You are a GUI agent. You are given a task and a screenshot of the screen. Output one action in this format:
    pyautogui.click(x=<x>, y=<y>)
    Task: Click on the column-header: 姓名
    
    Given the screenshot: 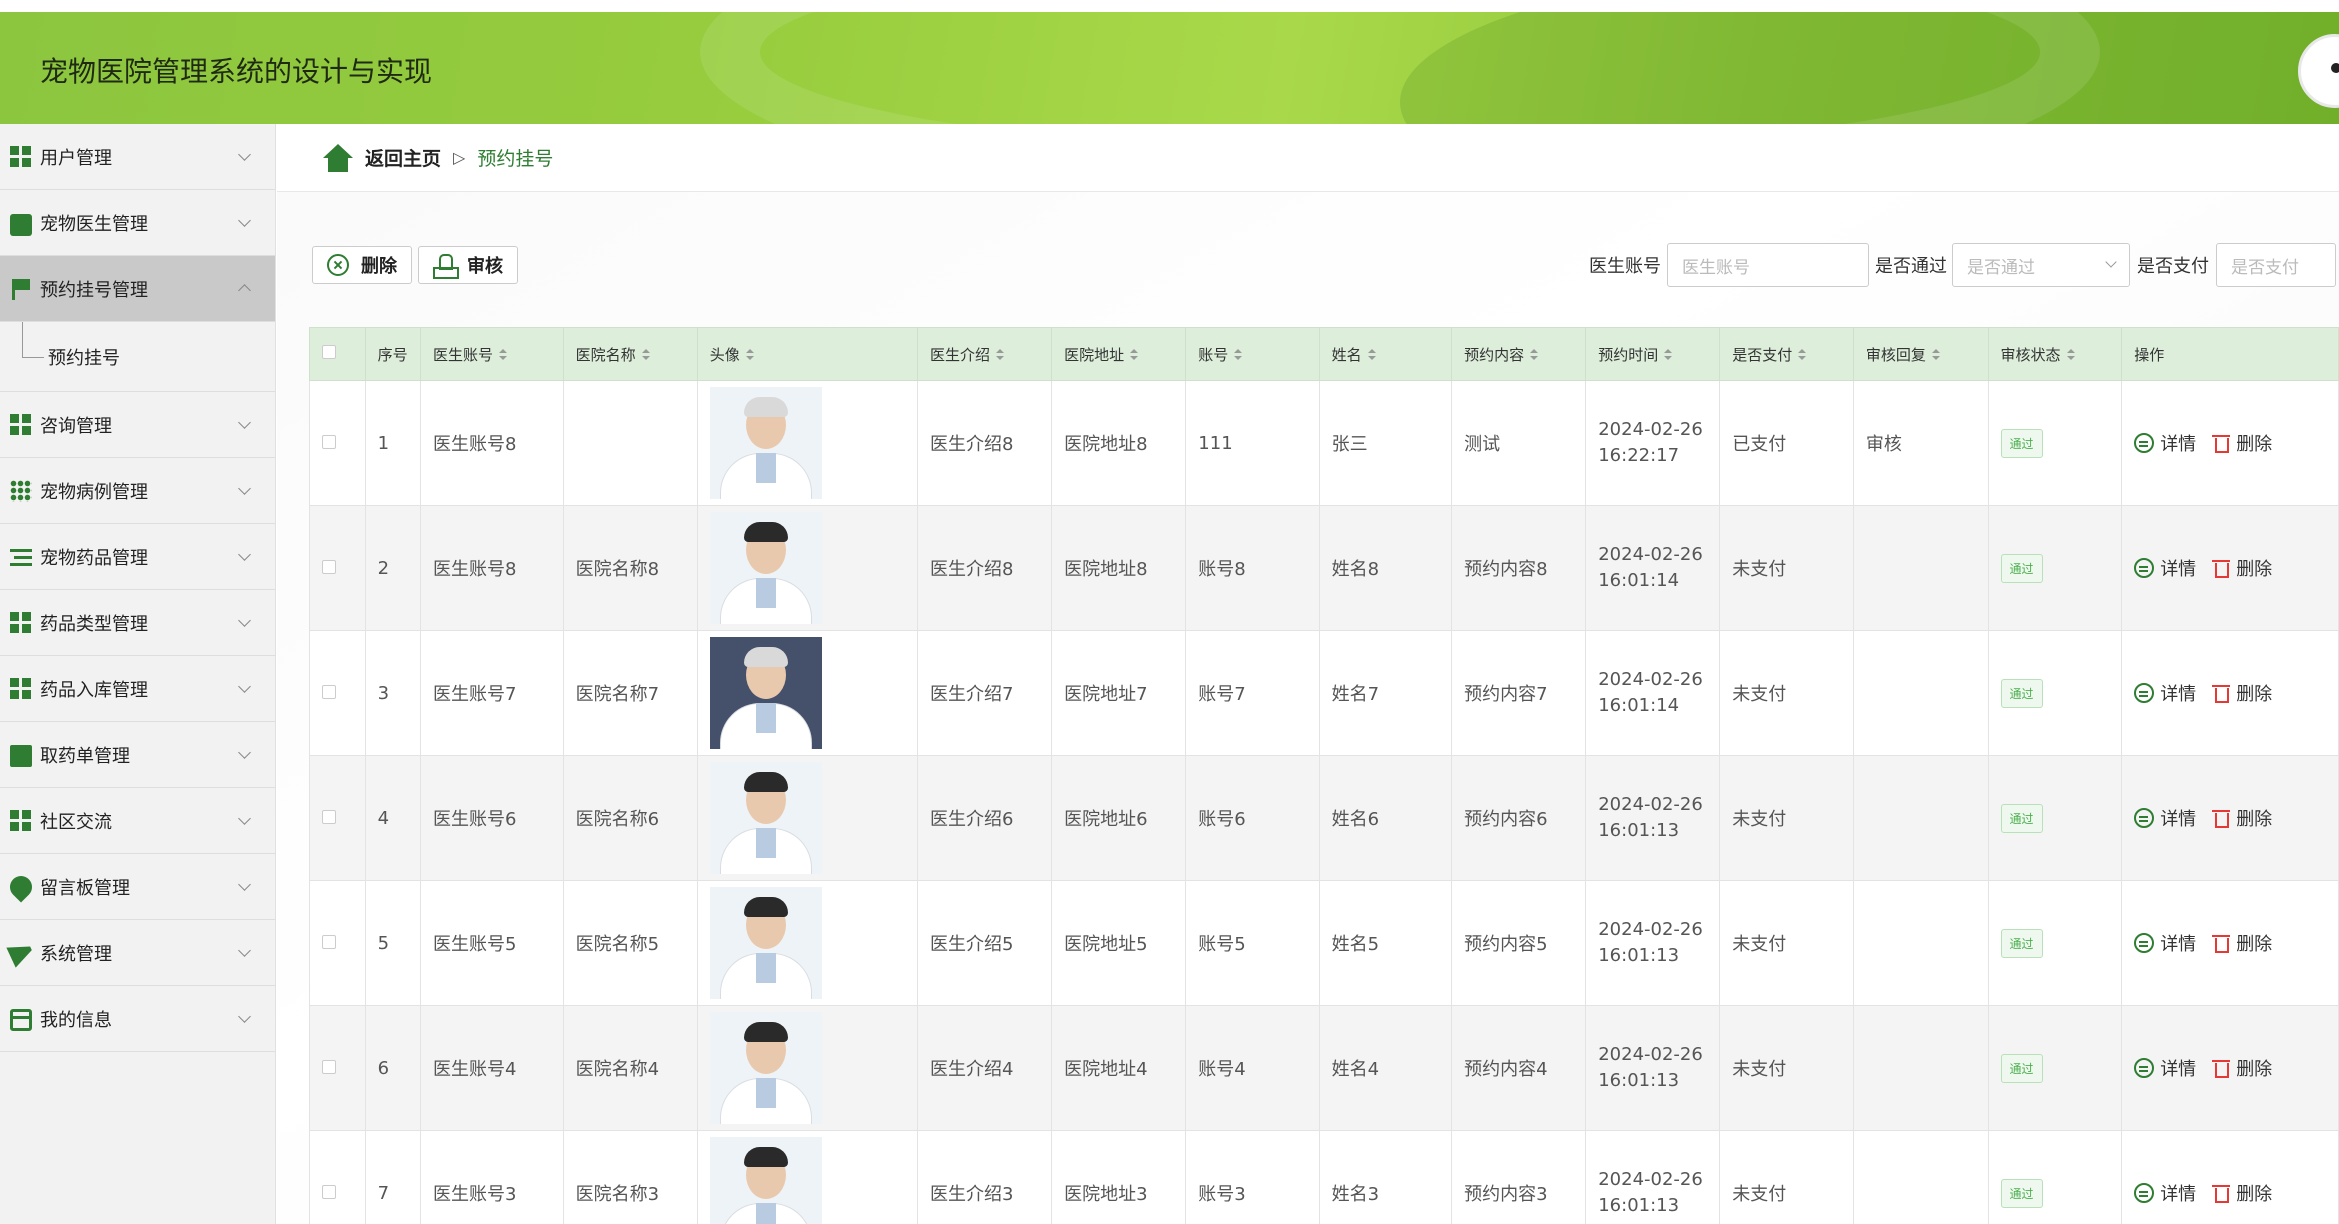 What is the action you would take?
    pyautogui.click(x=1385, y=354)
    